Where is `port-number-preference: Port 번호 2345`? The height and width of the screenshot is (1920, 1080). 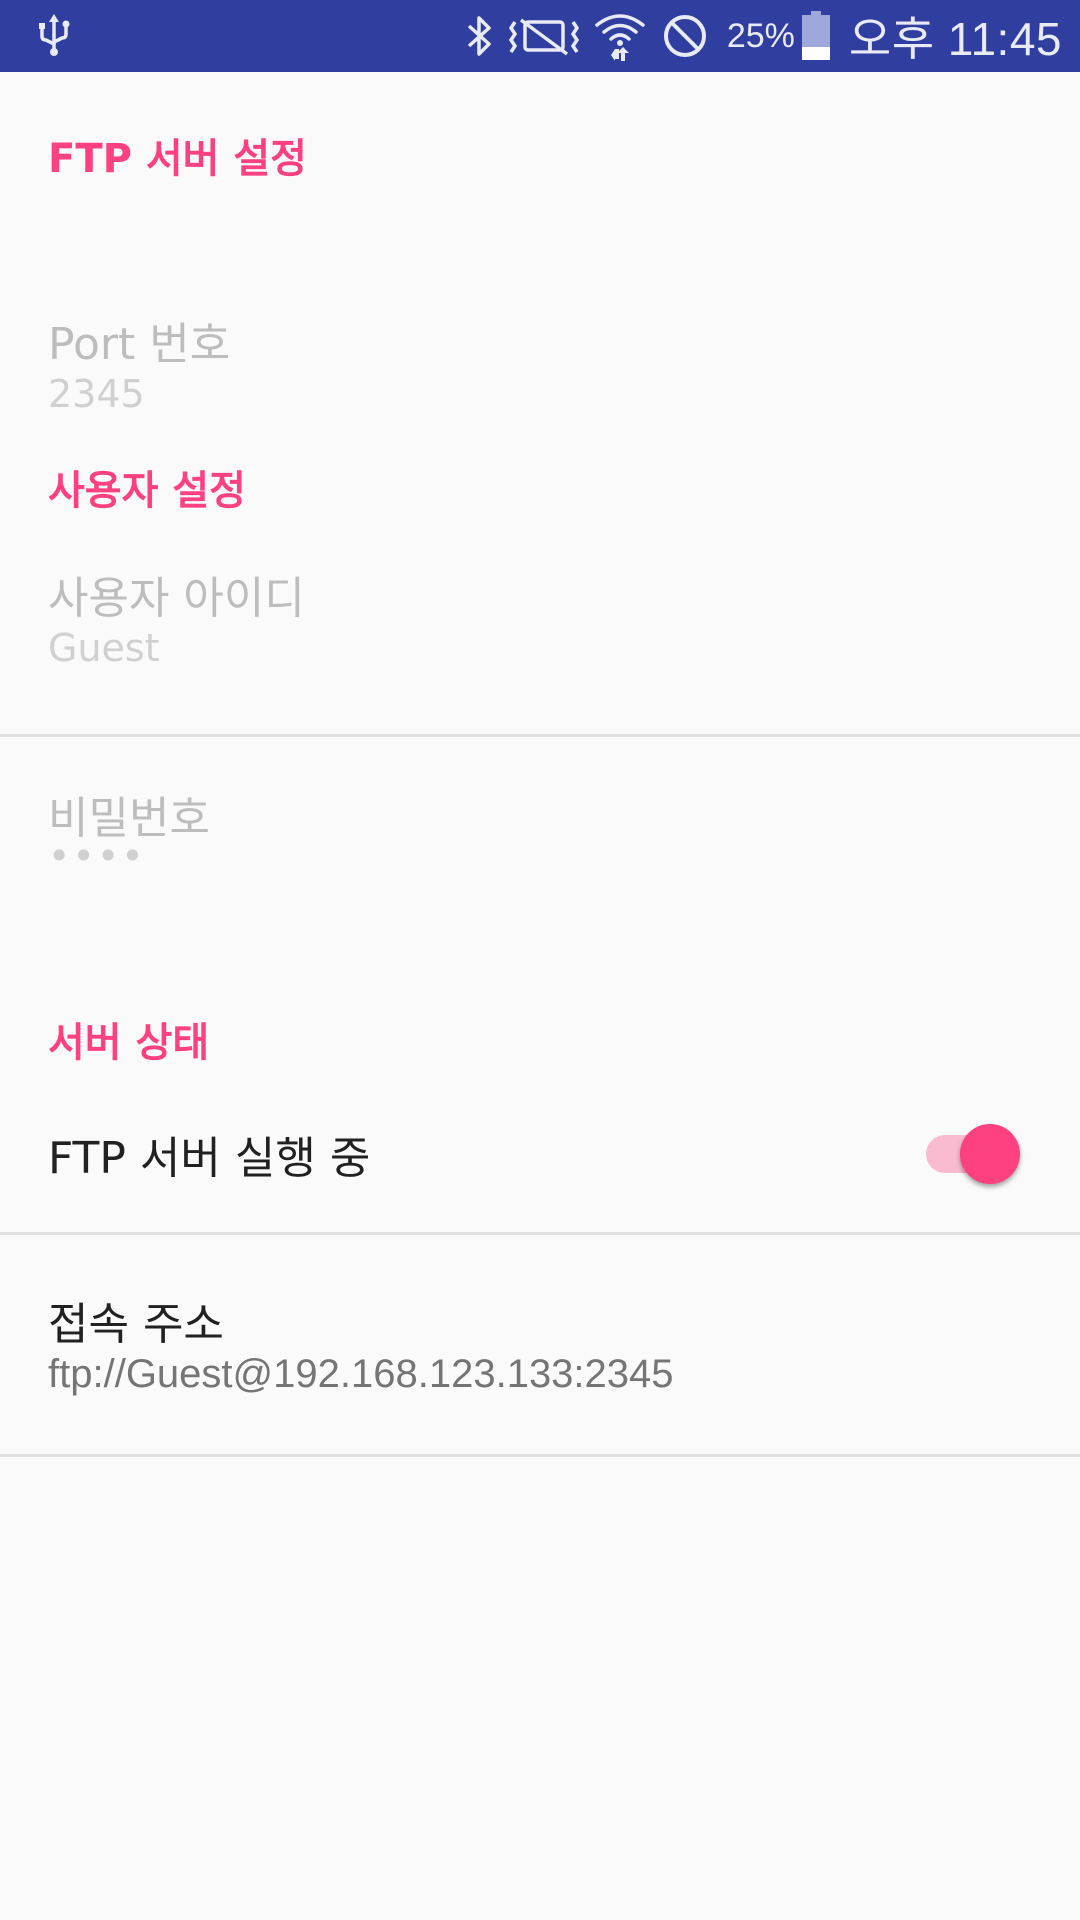 port-number-preference: Port 번호 2345 is located at coordinates (540, 337).